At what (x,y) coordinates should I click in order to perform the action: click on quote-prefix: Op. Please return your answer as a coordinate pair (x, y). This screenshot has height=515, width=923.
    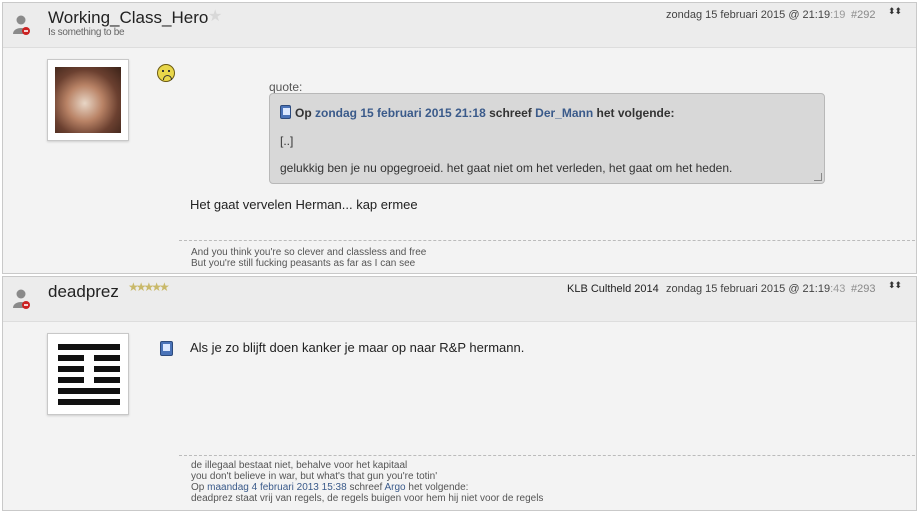
    Looking at the image, I should click on (303, 113).